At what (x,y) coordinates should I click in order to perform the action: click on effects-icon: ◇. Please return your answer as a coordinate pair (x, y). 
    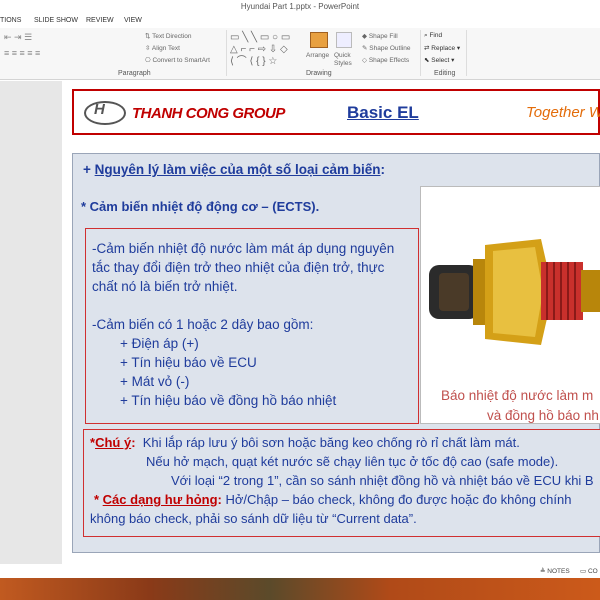
    Looking at the image, I should click on (365, 60).